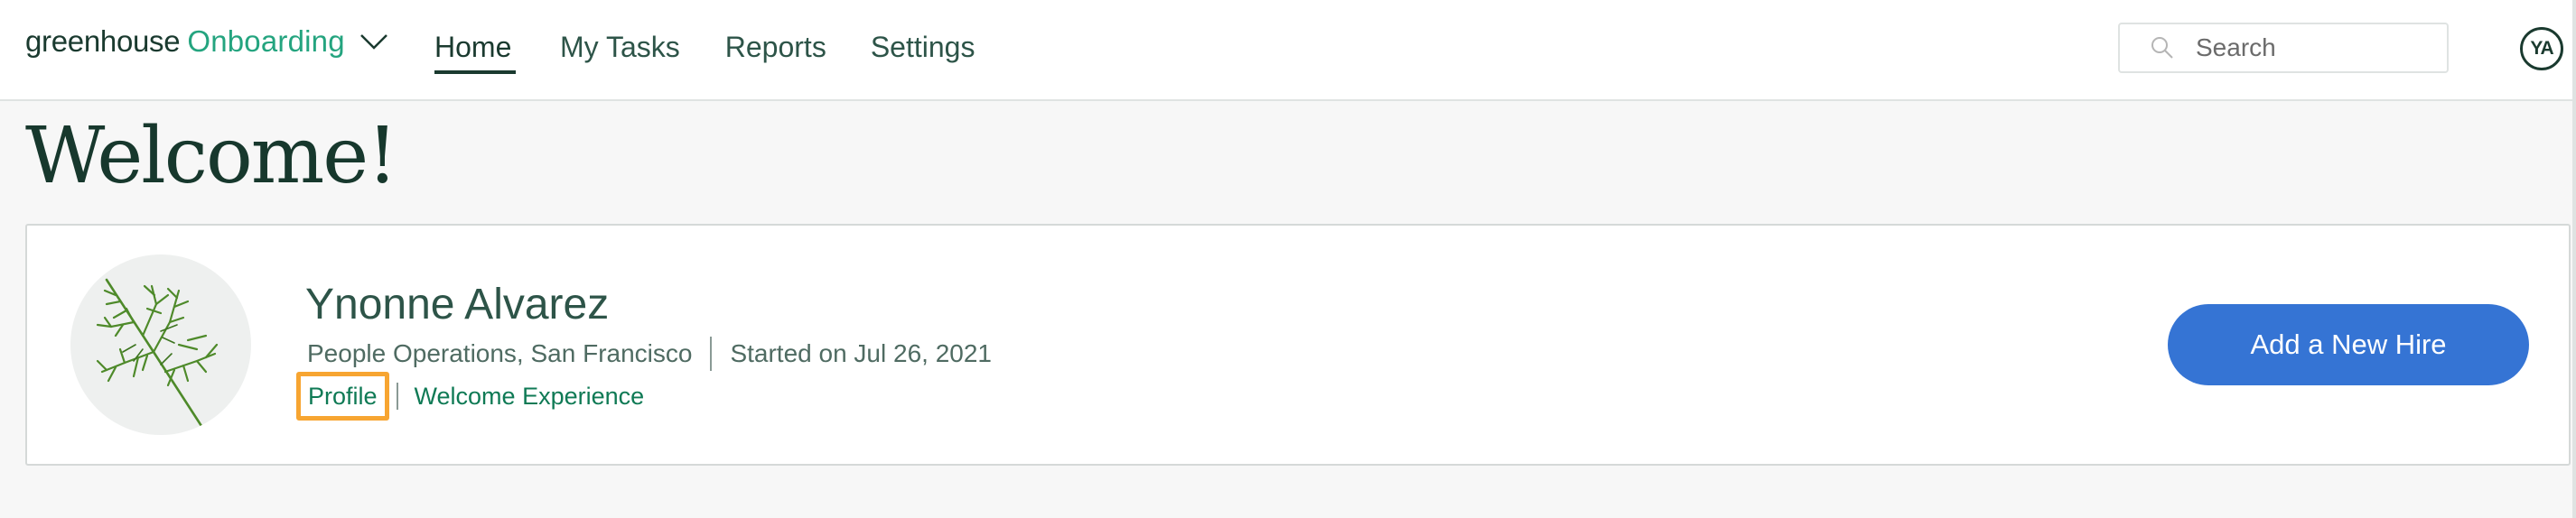 The width and height of the screenshot is (2576, 518). Describe the element at coordinates (711, 354) in the screenshot. I see `meta-divider` at that location.